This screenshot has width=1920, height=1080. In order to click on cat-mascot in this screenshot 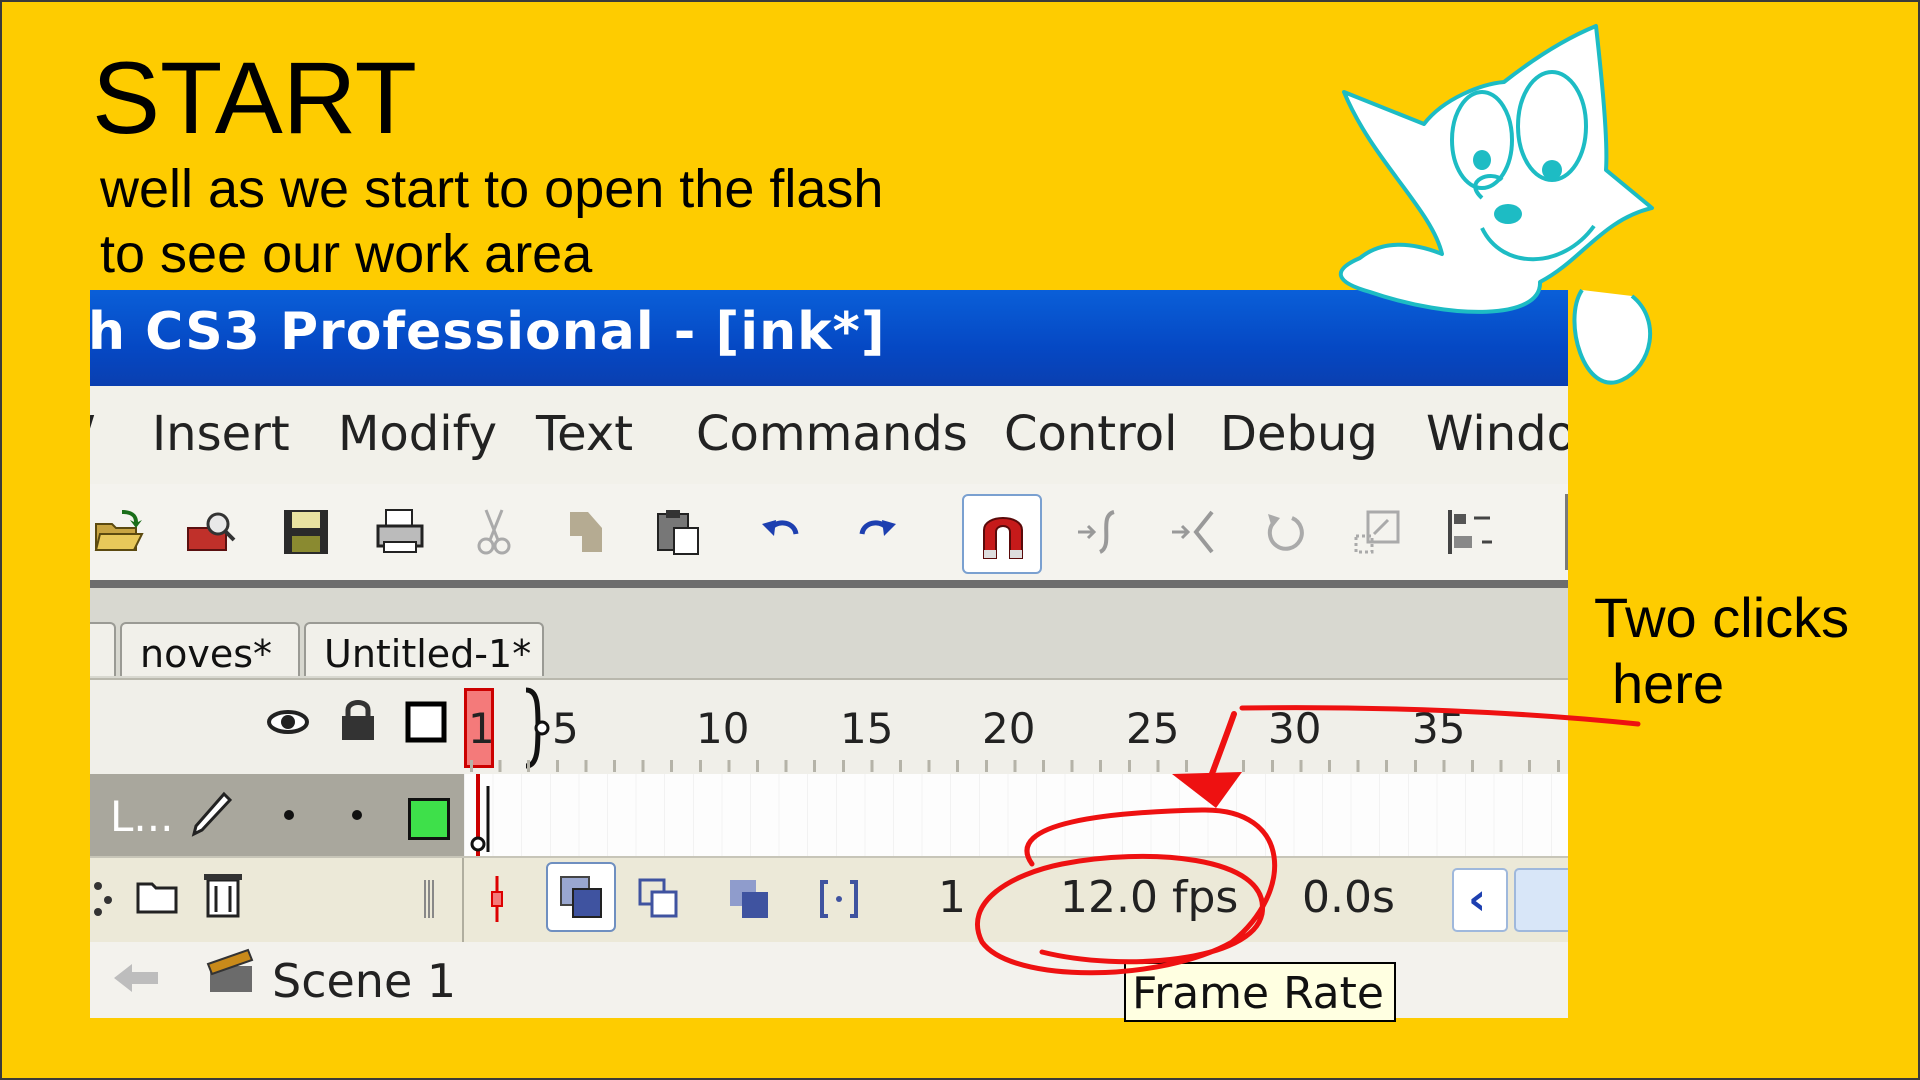, I will do `click(1496, 204)`.